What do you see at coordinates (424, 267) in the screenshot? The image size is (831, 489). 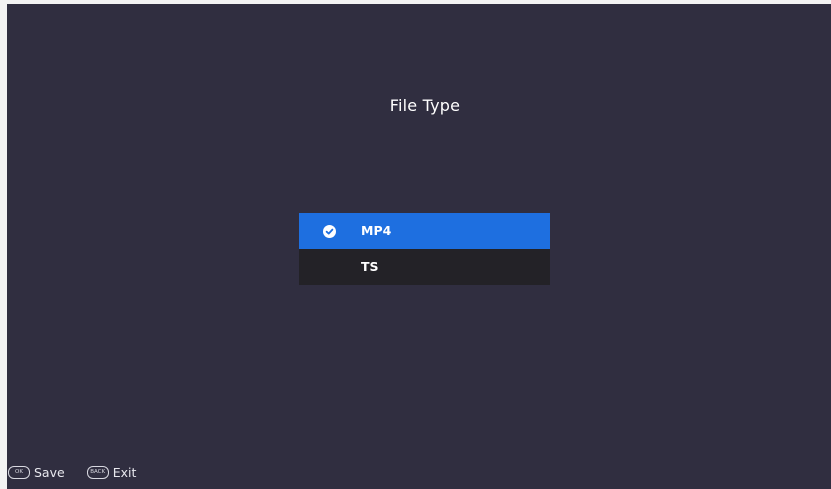 I see `option-ts: TS` at bounding box center [424, 267].